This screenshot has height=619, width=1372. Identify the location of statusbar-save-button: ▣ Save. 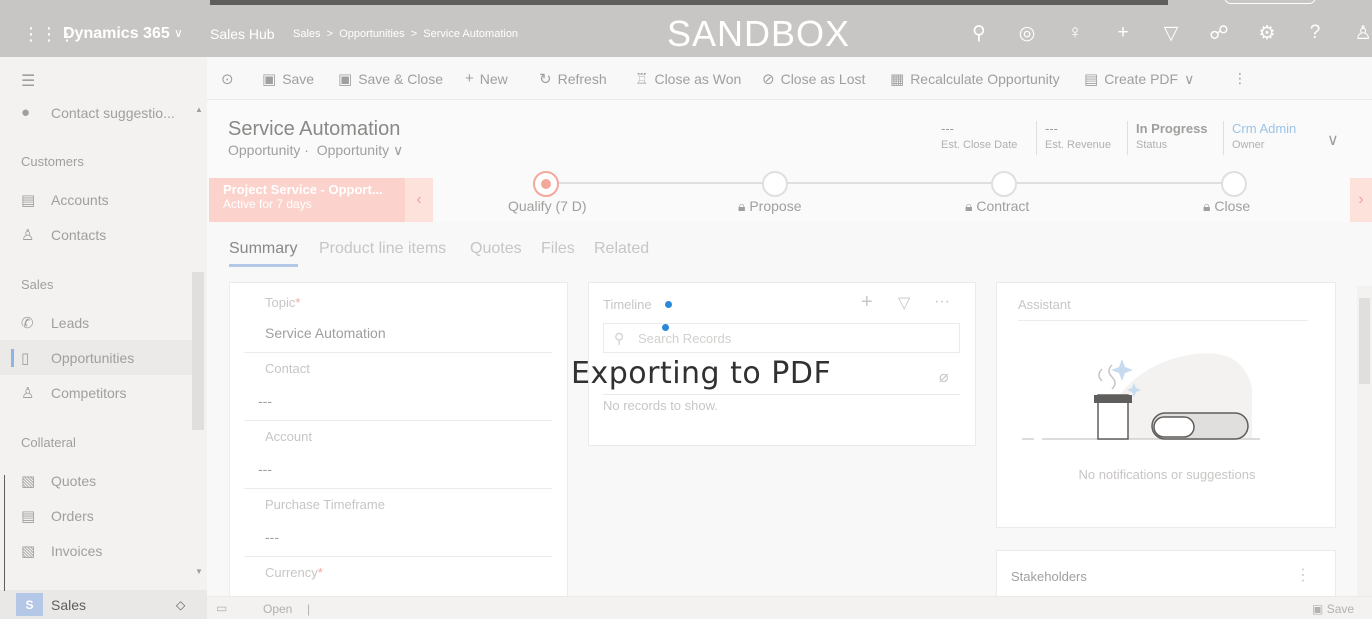
(1333, 609).